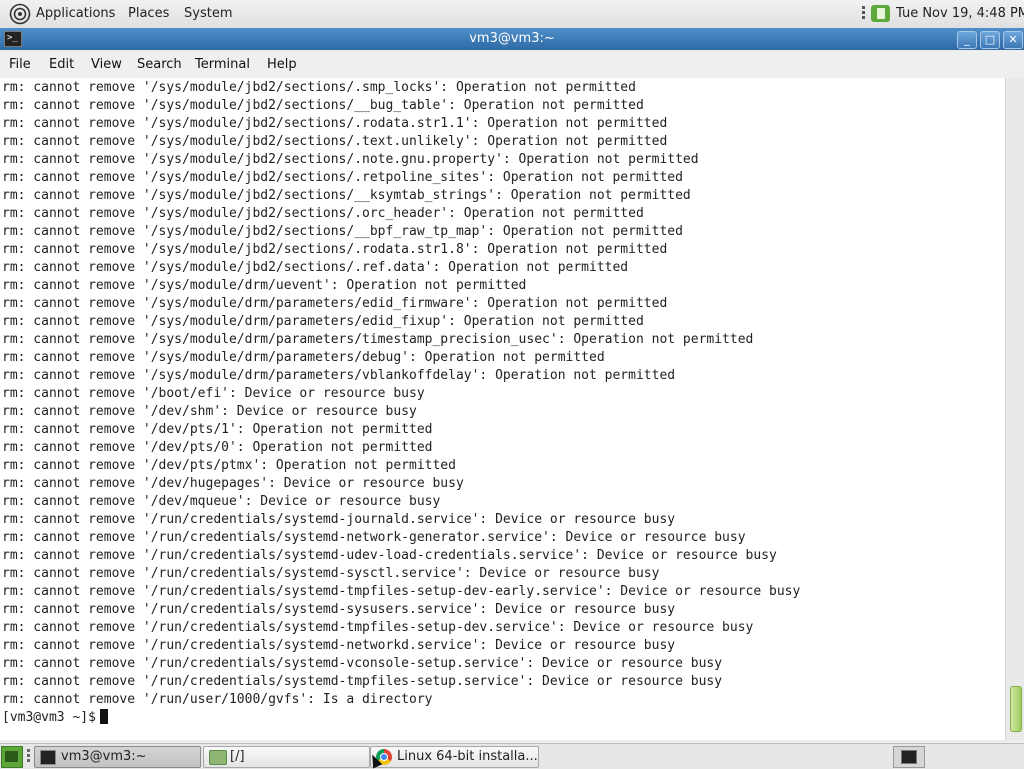  I want to click on window-title: vm3@vm3:~, so click(512, 38).